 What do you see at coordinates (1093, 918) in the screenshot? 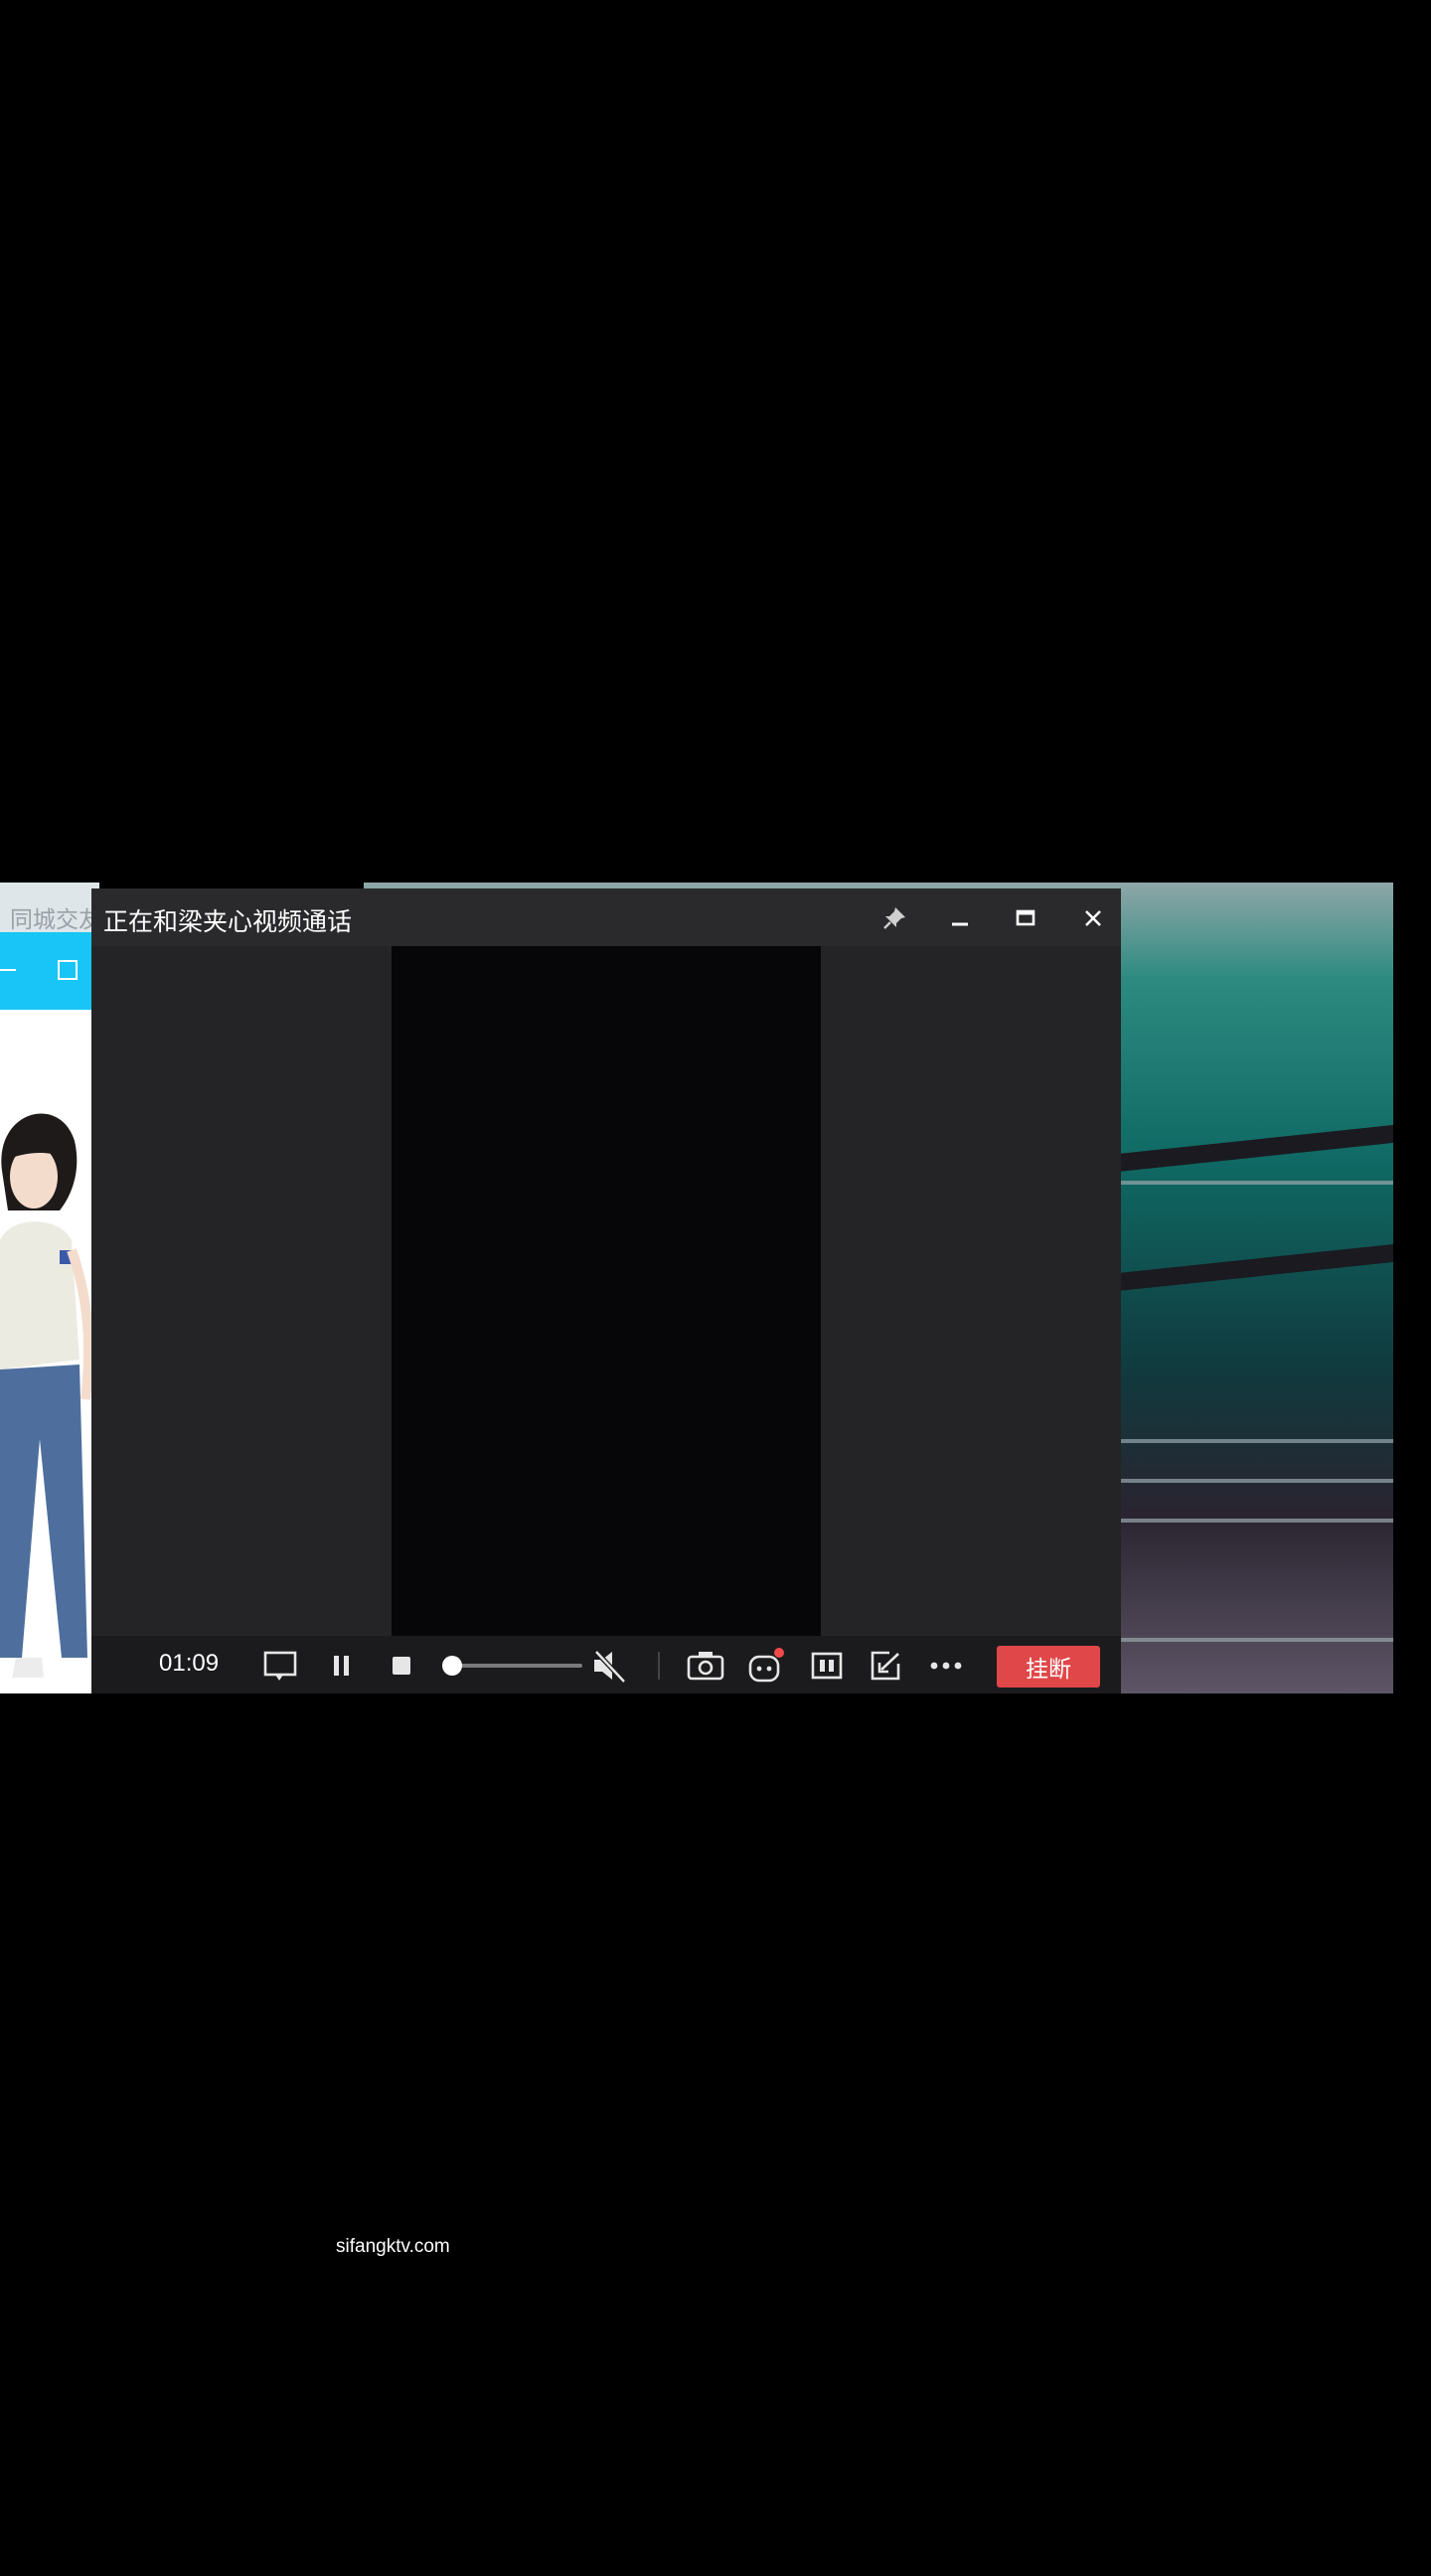
I see `close-icon` at bounding box center [1093, 918].